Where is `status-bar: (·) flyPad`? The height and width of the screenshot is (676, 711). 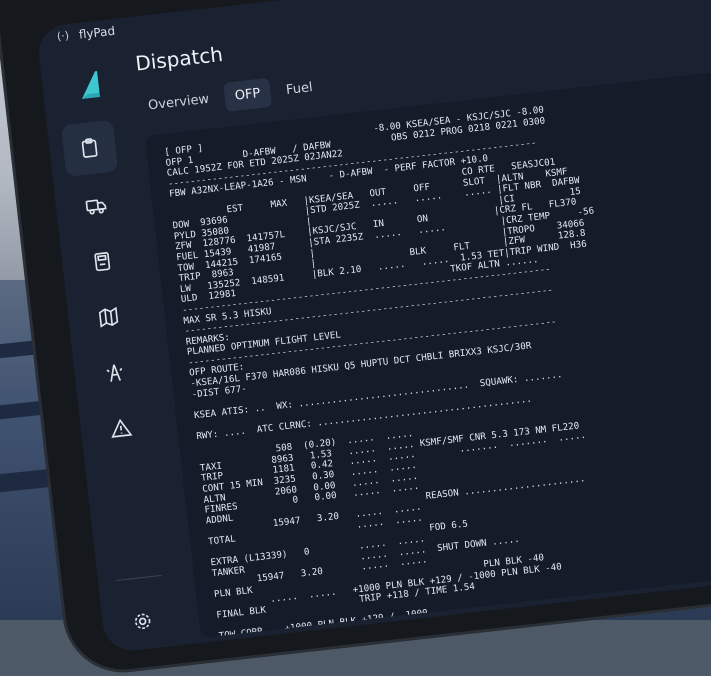 status-bar: (·) flyPad is located at coordinates (373, 27).